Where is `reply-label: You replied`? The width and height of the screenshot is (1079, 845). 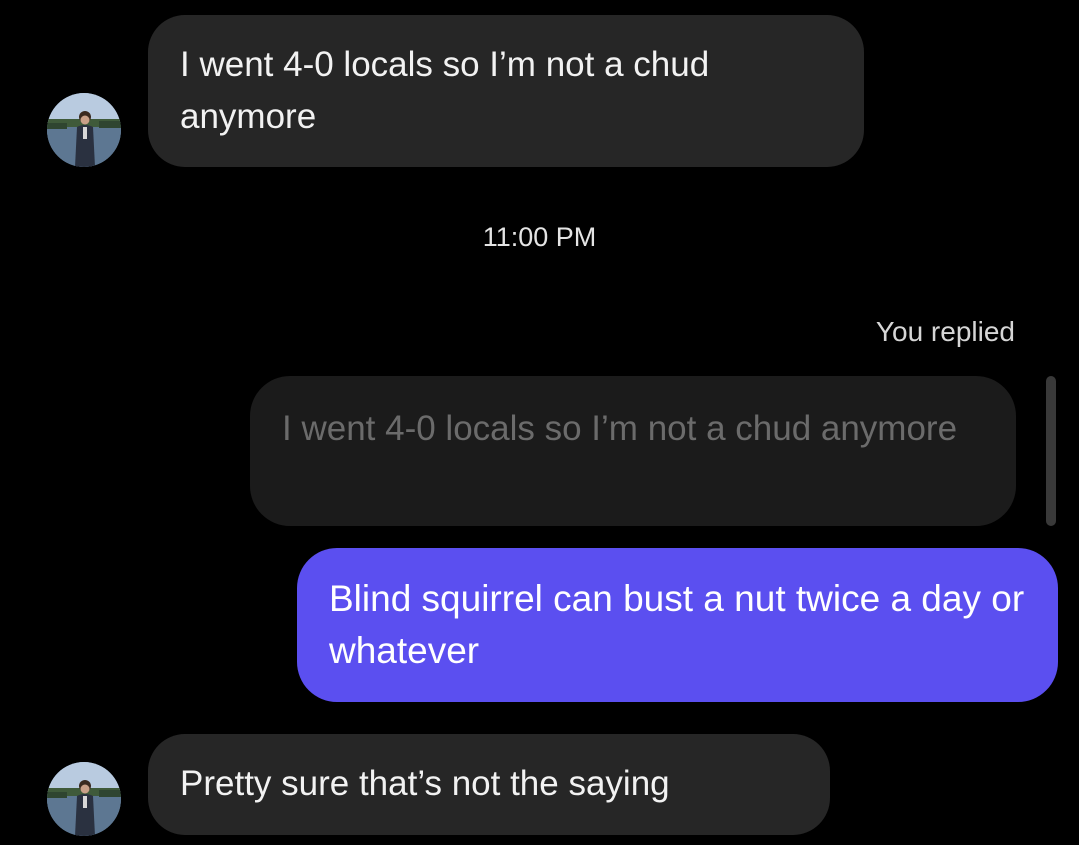 reply-label: You replied is located at coordinates (945, 331).